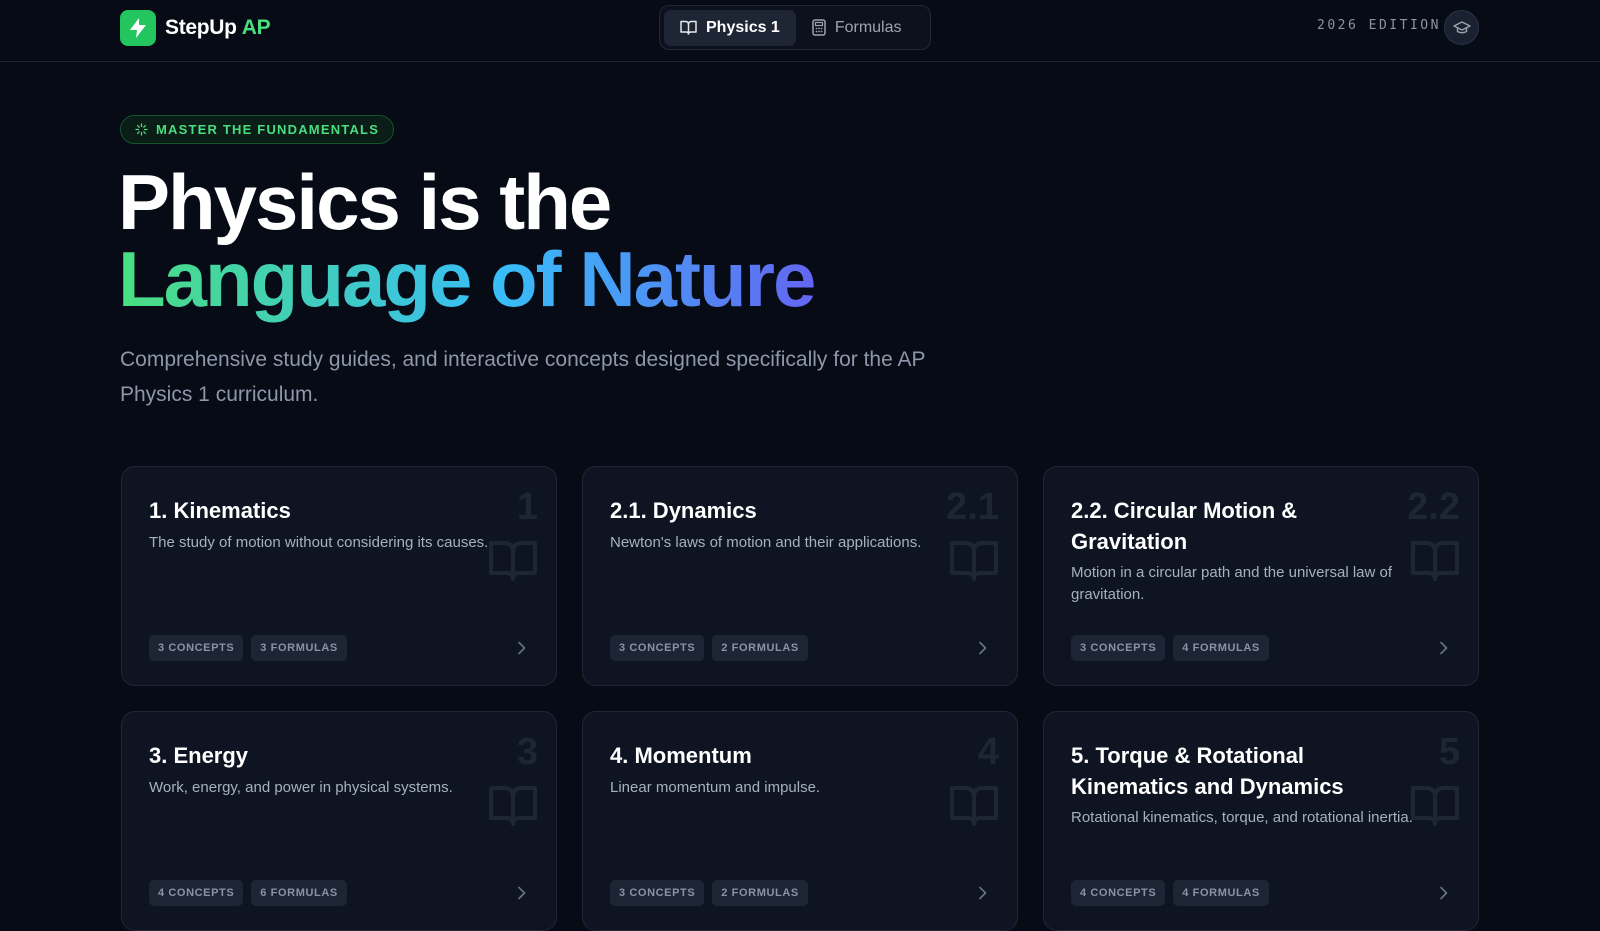  Describe the element at coordinates (972, 507) in the screenshot. I see `unit-number: 2.1` at that location.